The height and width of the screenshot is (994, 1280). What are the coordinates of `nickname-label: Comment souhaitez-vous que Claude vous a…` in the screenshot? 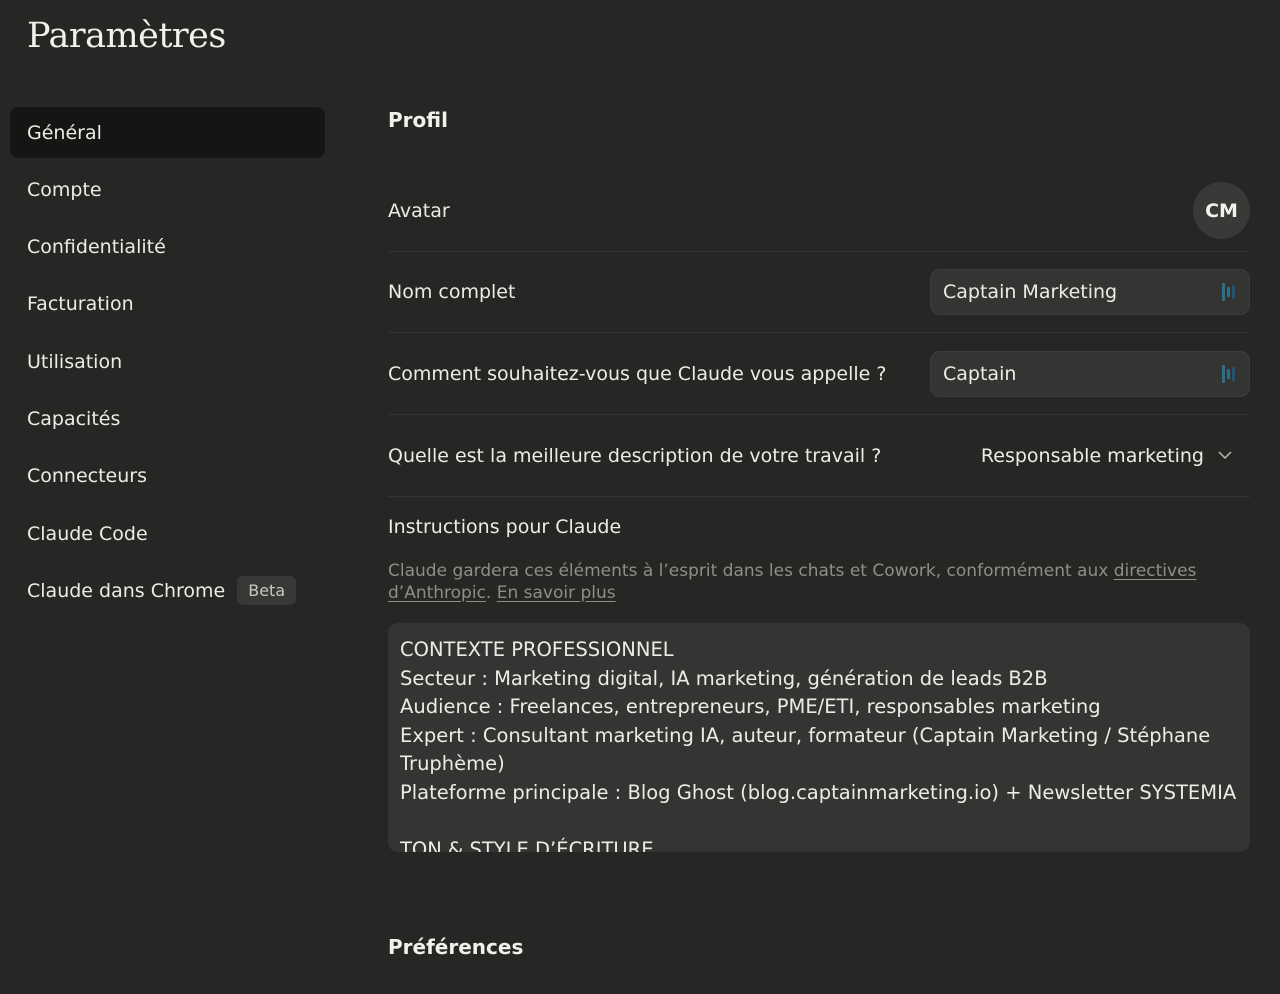 It's located at (637, 373).